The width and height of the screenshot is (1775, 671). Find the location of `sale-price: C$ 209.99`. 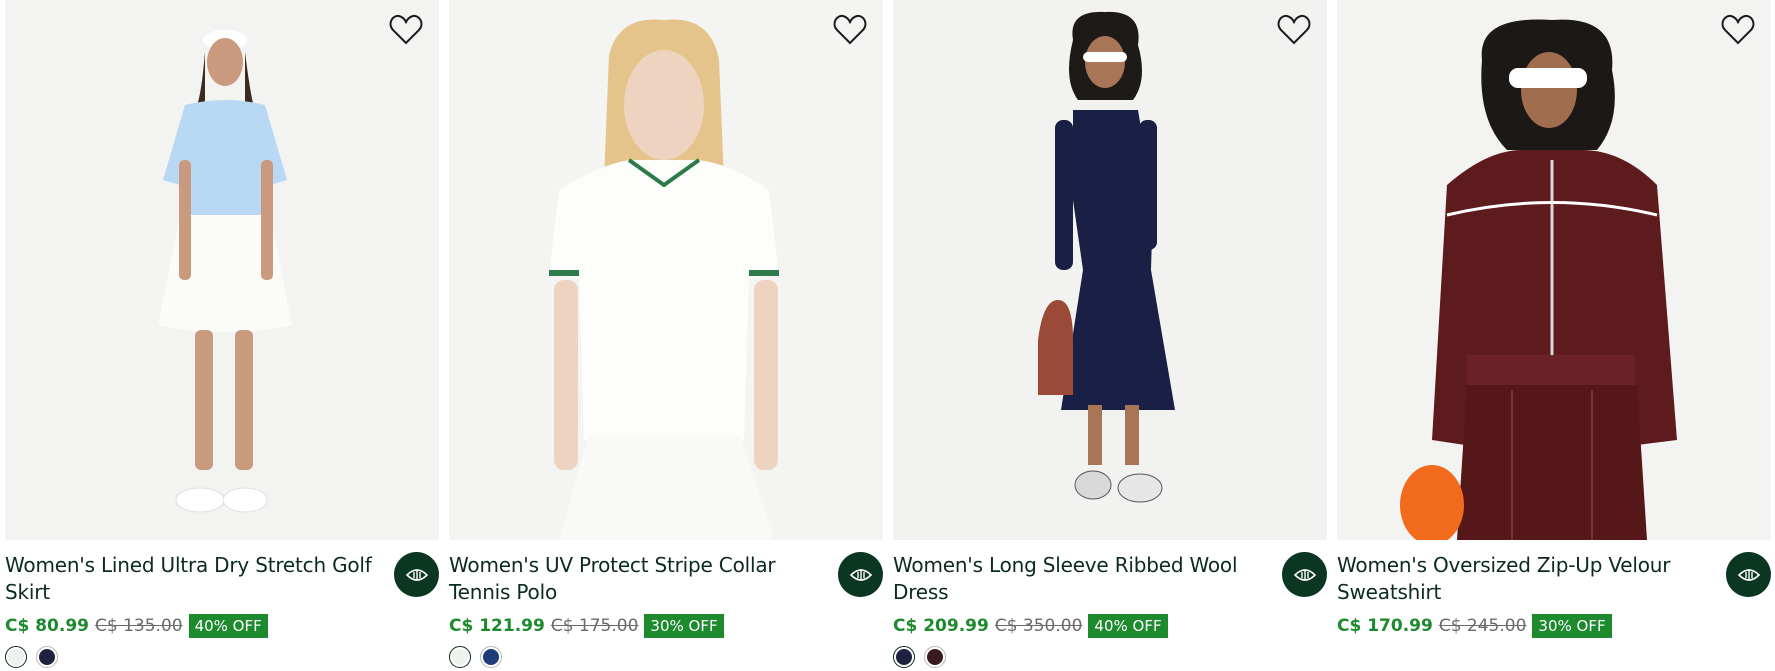

sale-price: C$ 209.99 is located at coordinates (941, 625).